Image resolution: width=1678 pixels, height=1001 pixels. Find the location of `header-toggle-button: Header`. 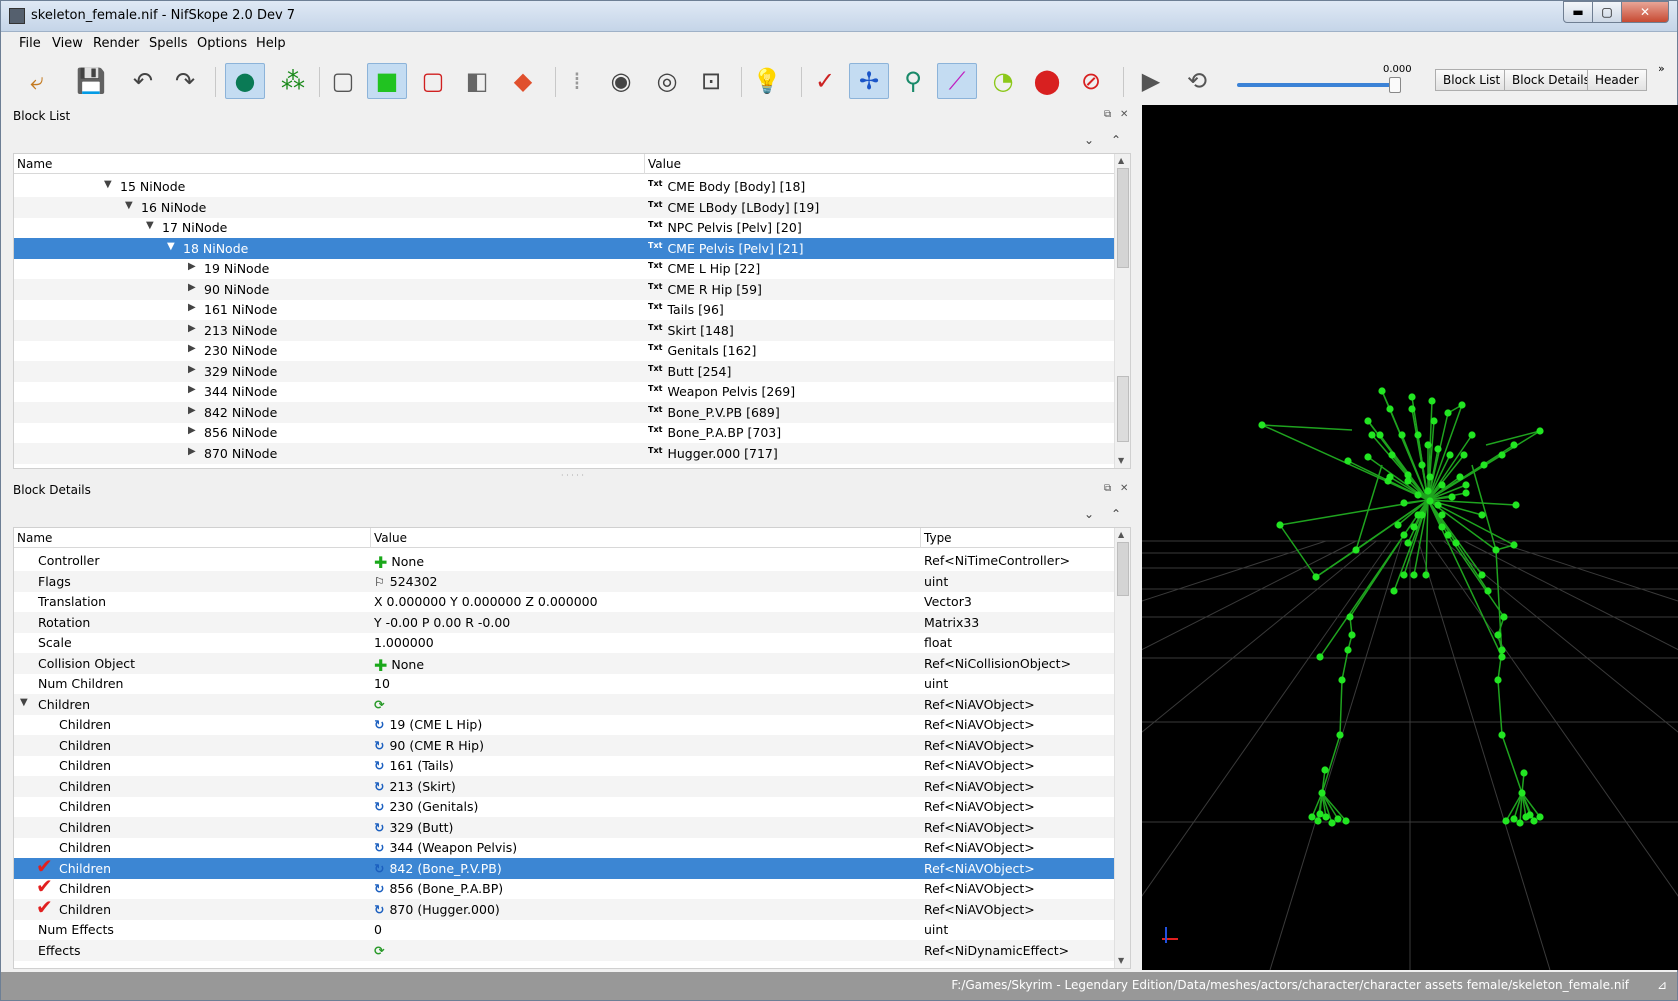

header-toggle-button: Header is located at coordinates (1617, 80).